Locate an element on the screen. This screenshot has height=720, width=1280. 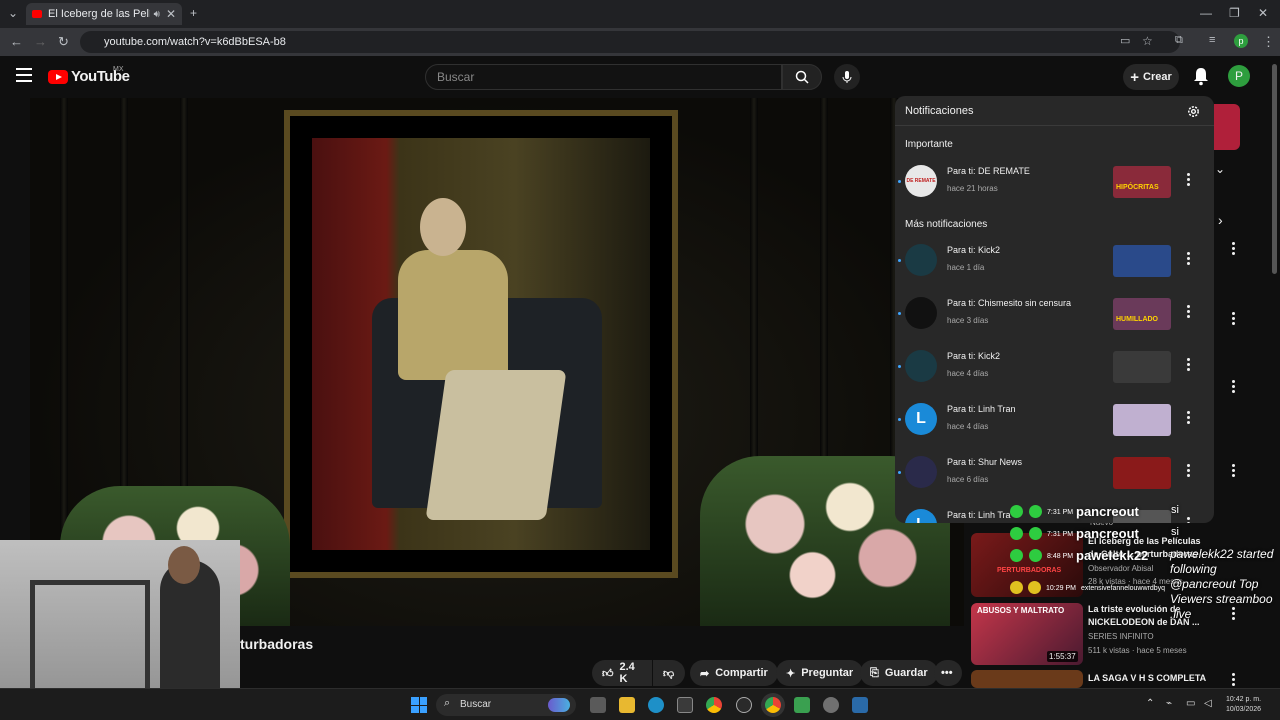
copilot-icon is located at coordinates (559, 705).